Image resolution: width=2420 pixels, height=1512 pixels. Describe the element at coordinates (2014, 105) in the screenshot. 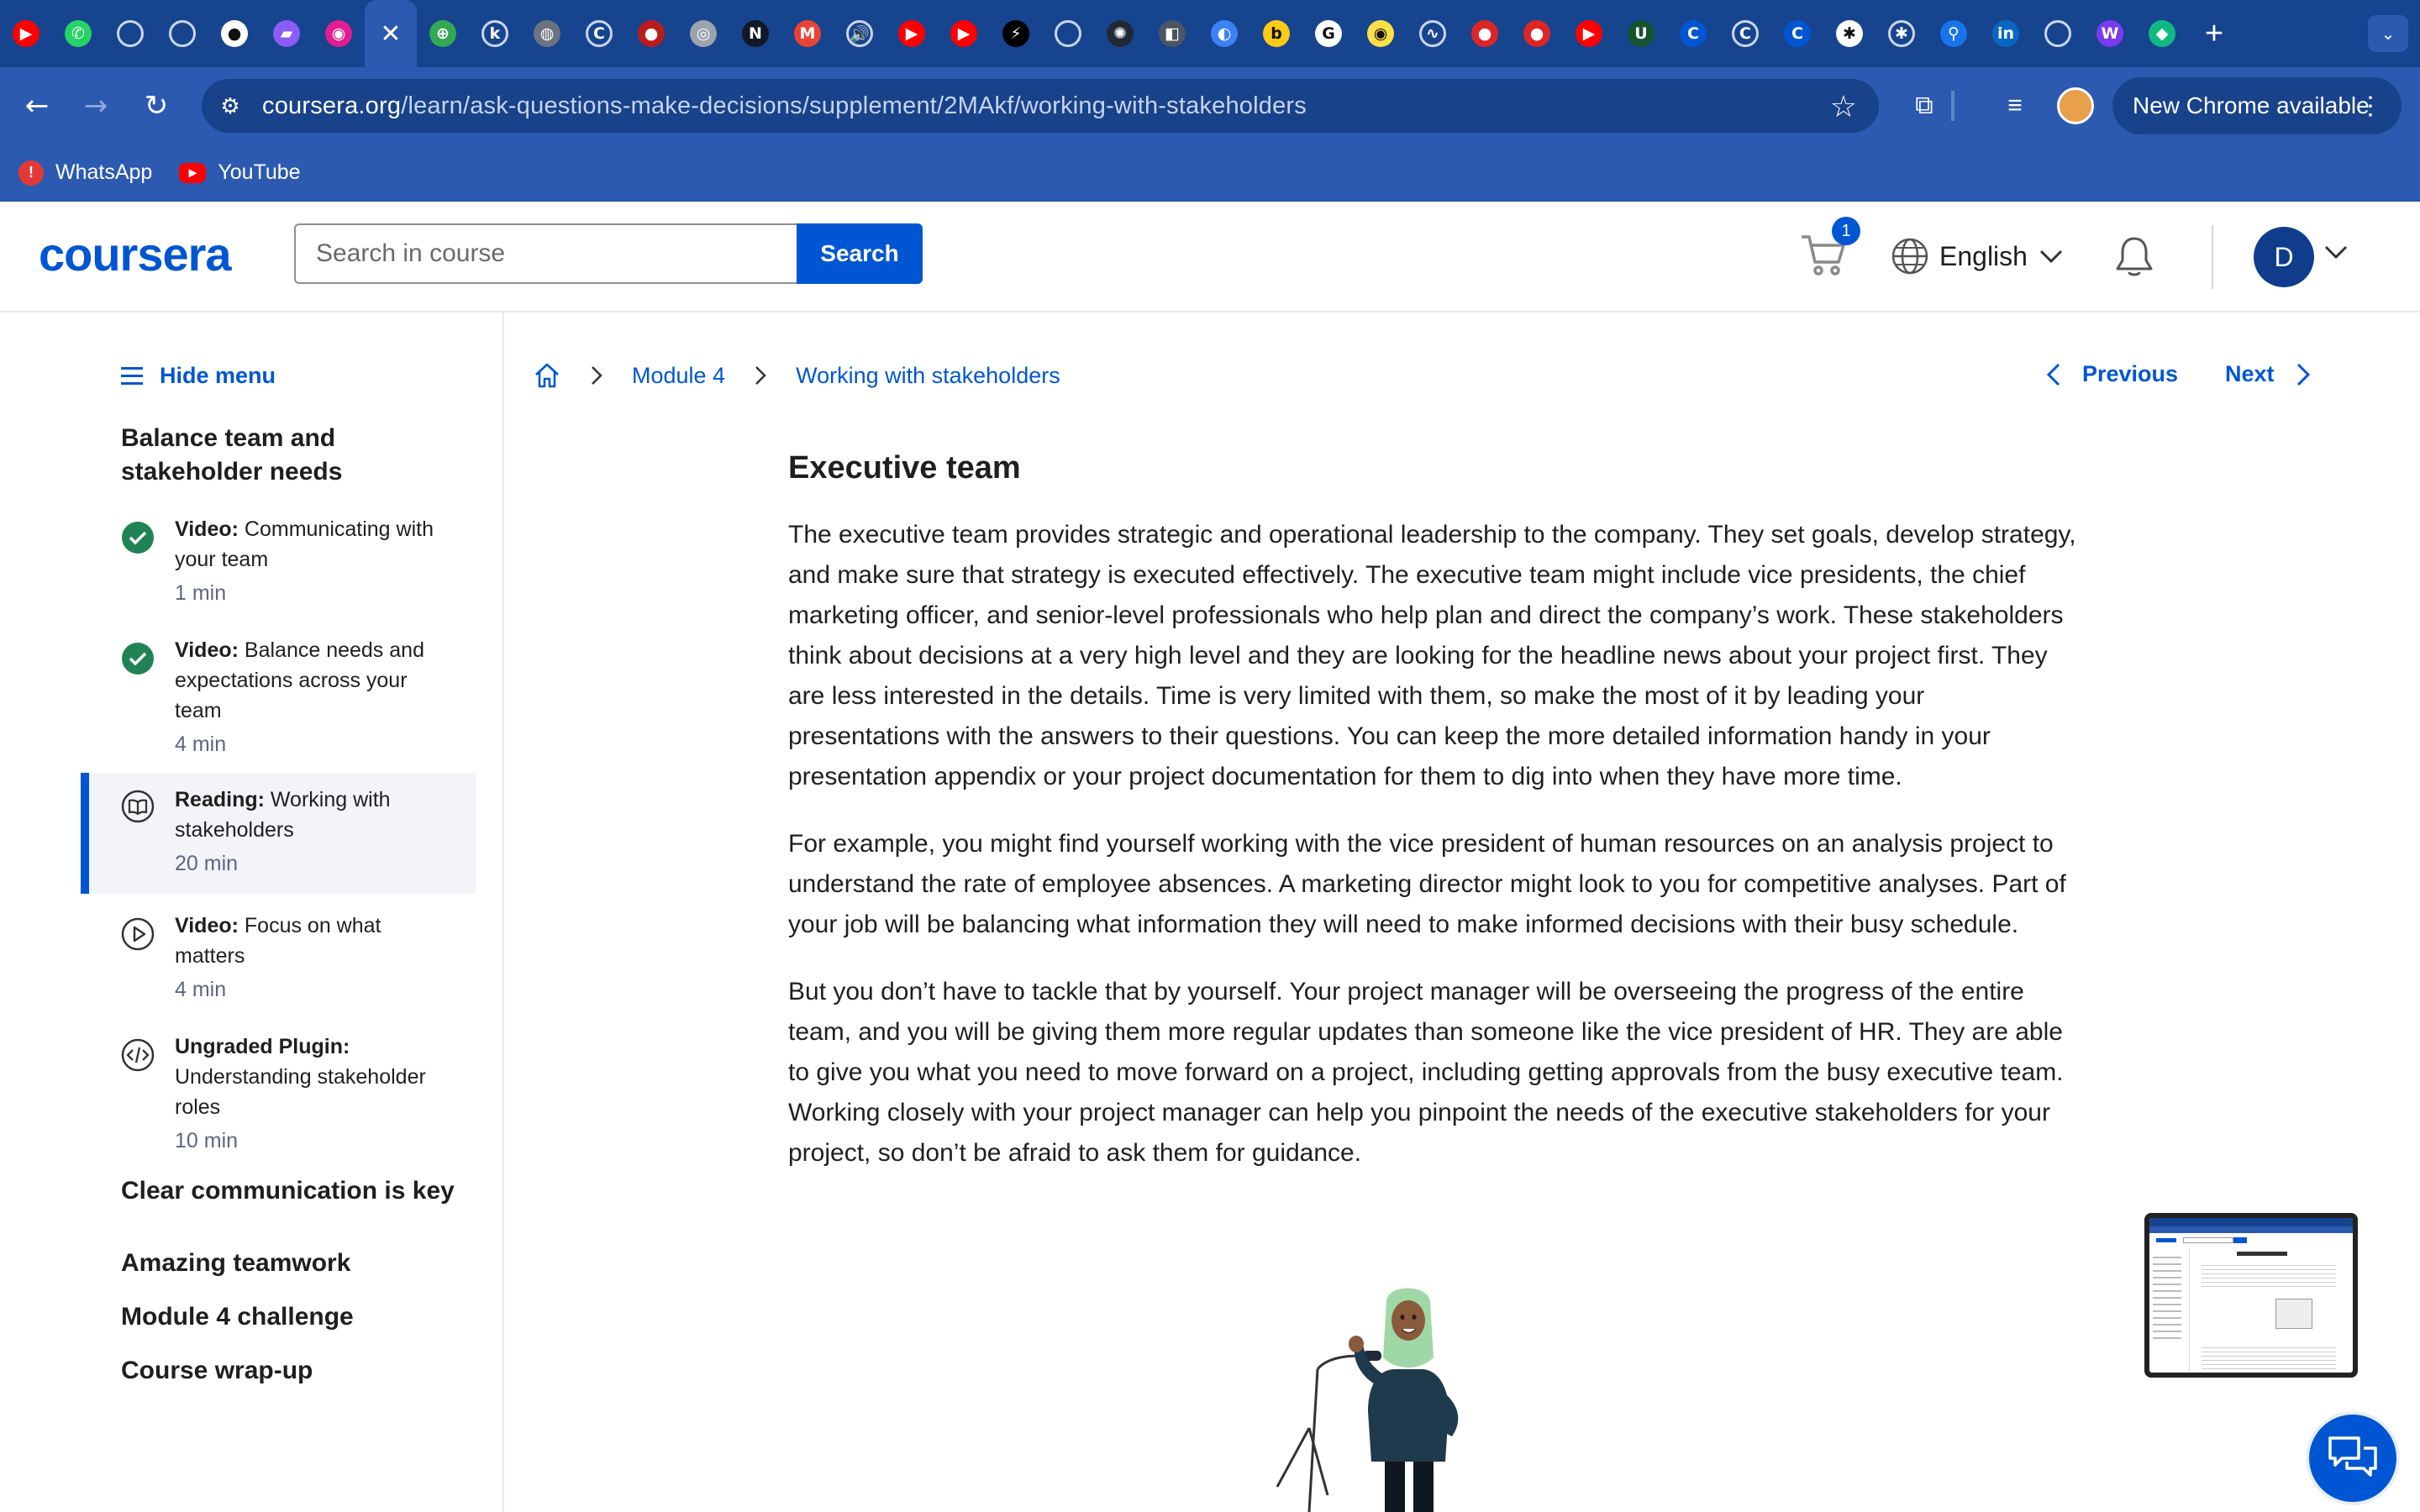

I see `media-controls-icon: ≡` at that location.